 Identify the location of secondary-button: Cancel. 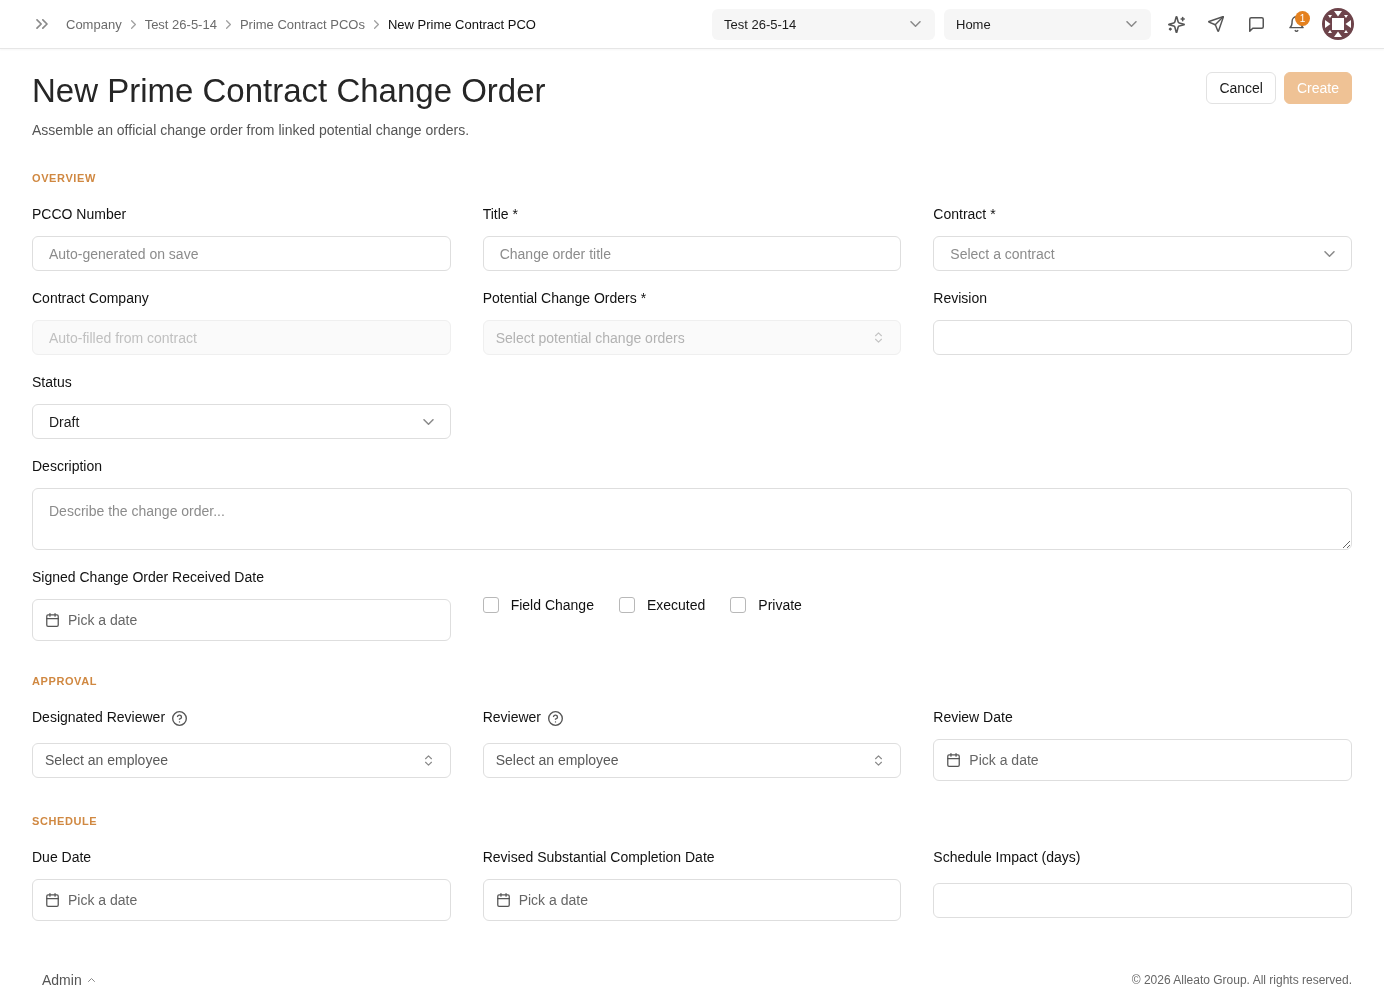
(1241, 88).